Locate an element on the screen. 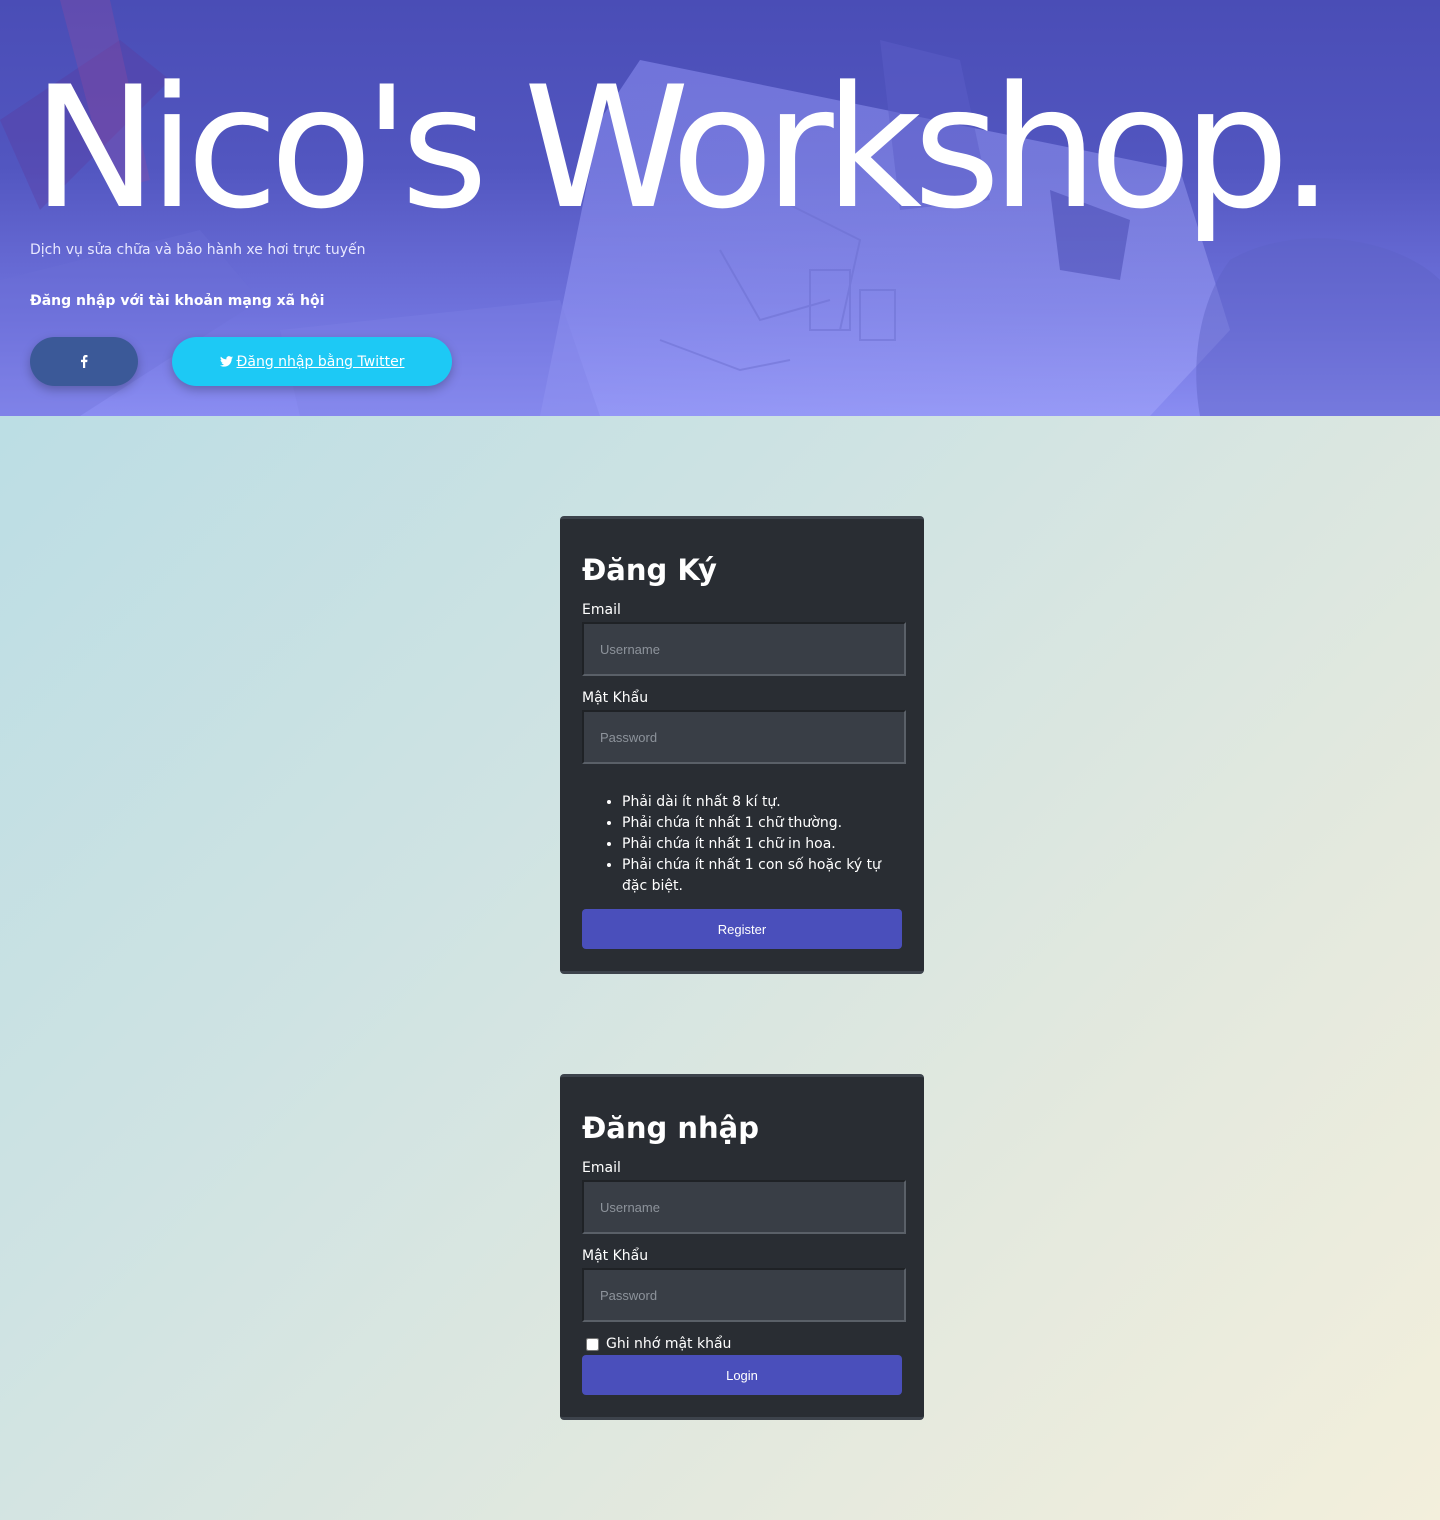 The width and height of the screenshot is (1440, 1520). twitter-login-button: Đăng nhập bằng Twitter is located at coordinates (312, 361).